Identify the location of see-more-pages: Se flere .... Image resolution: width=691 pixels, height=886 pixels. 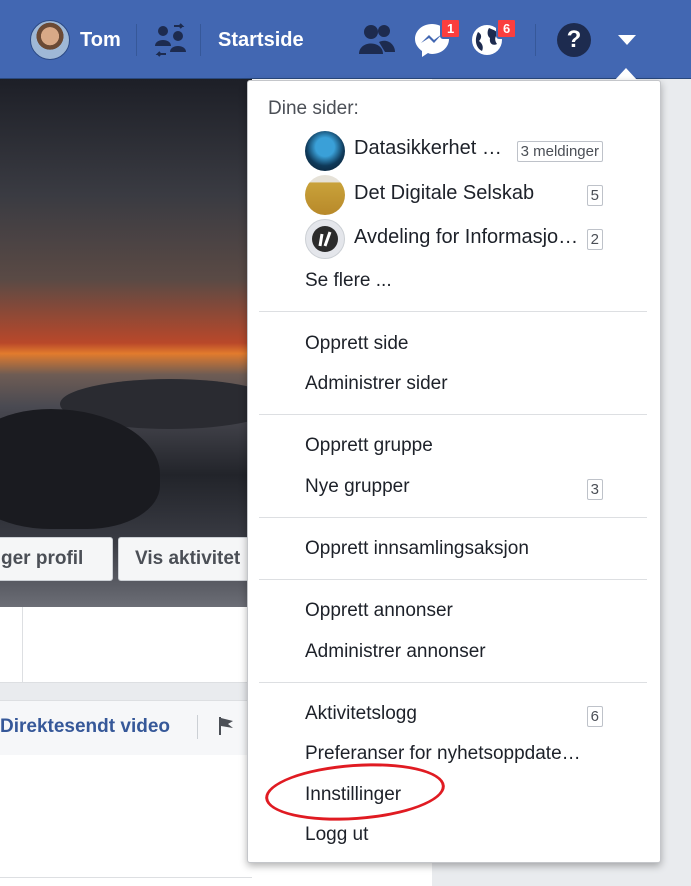
(348, 281).